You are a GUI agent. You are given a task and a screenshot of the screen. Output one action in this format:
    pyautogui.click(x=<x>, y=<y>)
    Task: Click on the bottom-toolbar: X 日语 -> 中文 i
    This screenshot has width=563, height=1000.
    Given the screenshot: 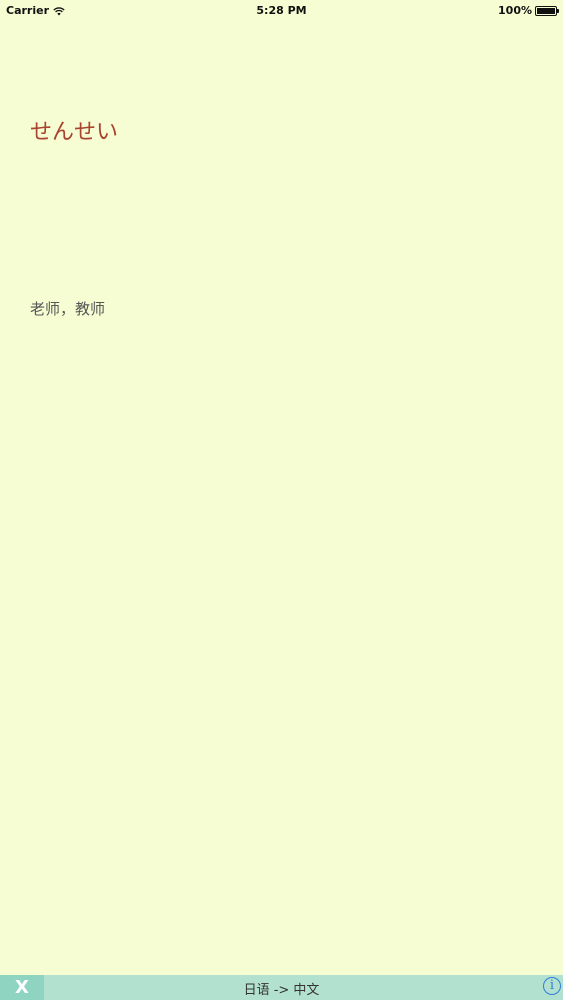 What is the action you would take?
    pyautogui.click(x=281, y=987)
    